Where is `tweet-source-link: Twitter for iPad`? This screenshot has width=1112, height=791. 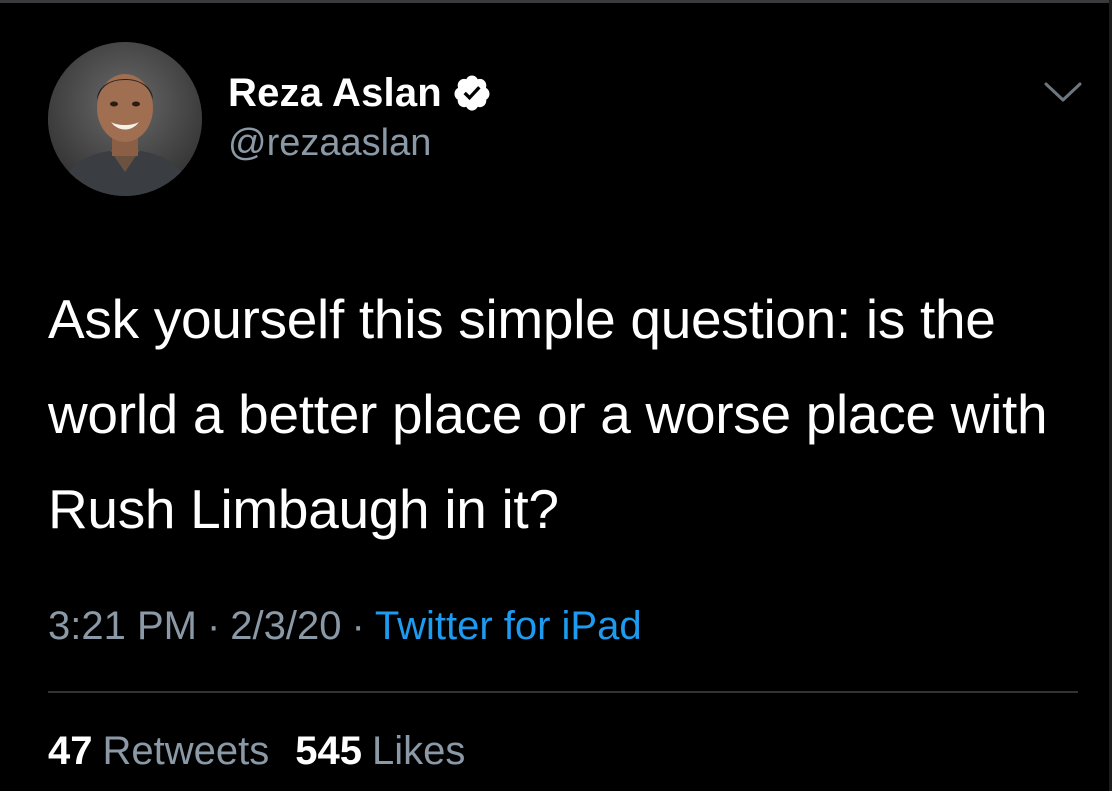
tweet-source-link: Twitter for iPad is located at coordinates (508, 626).